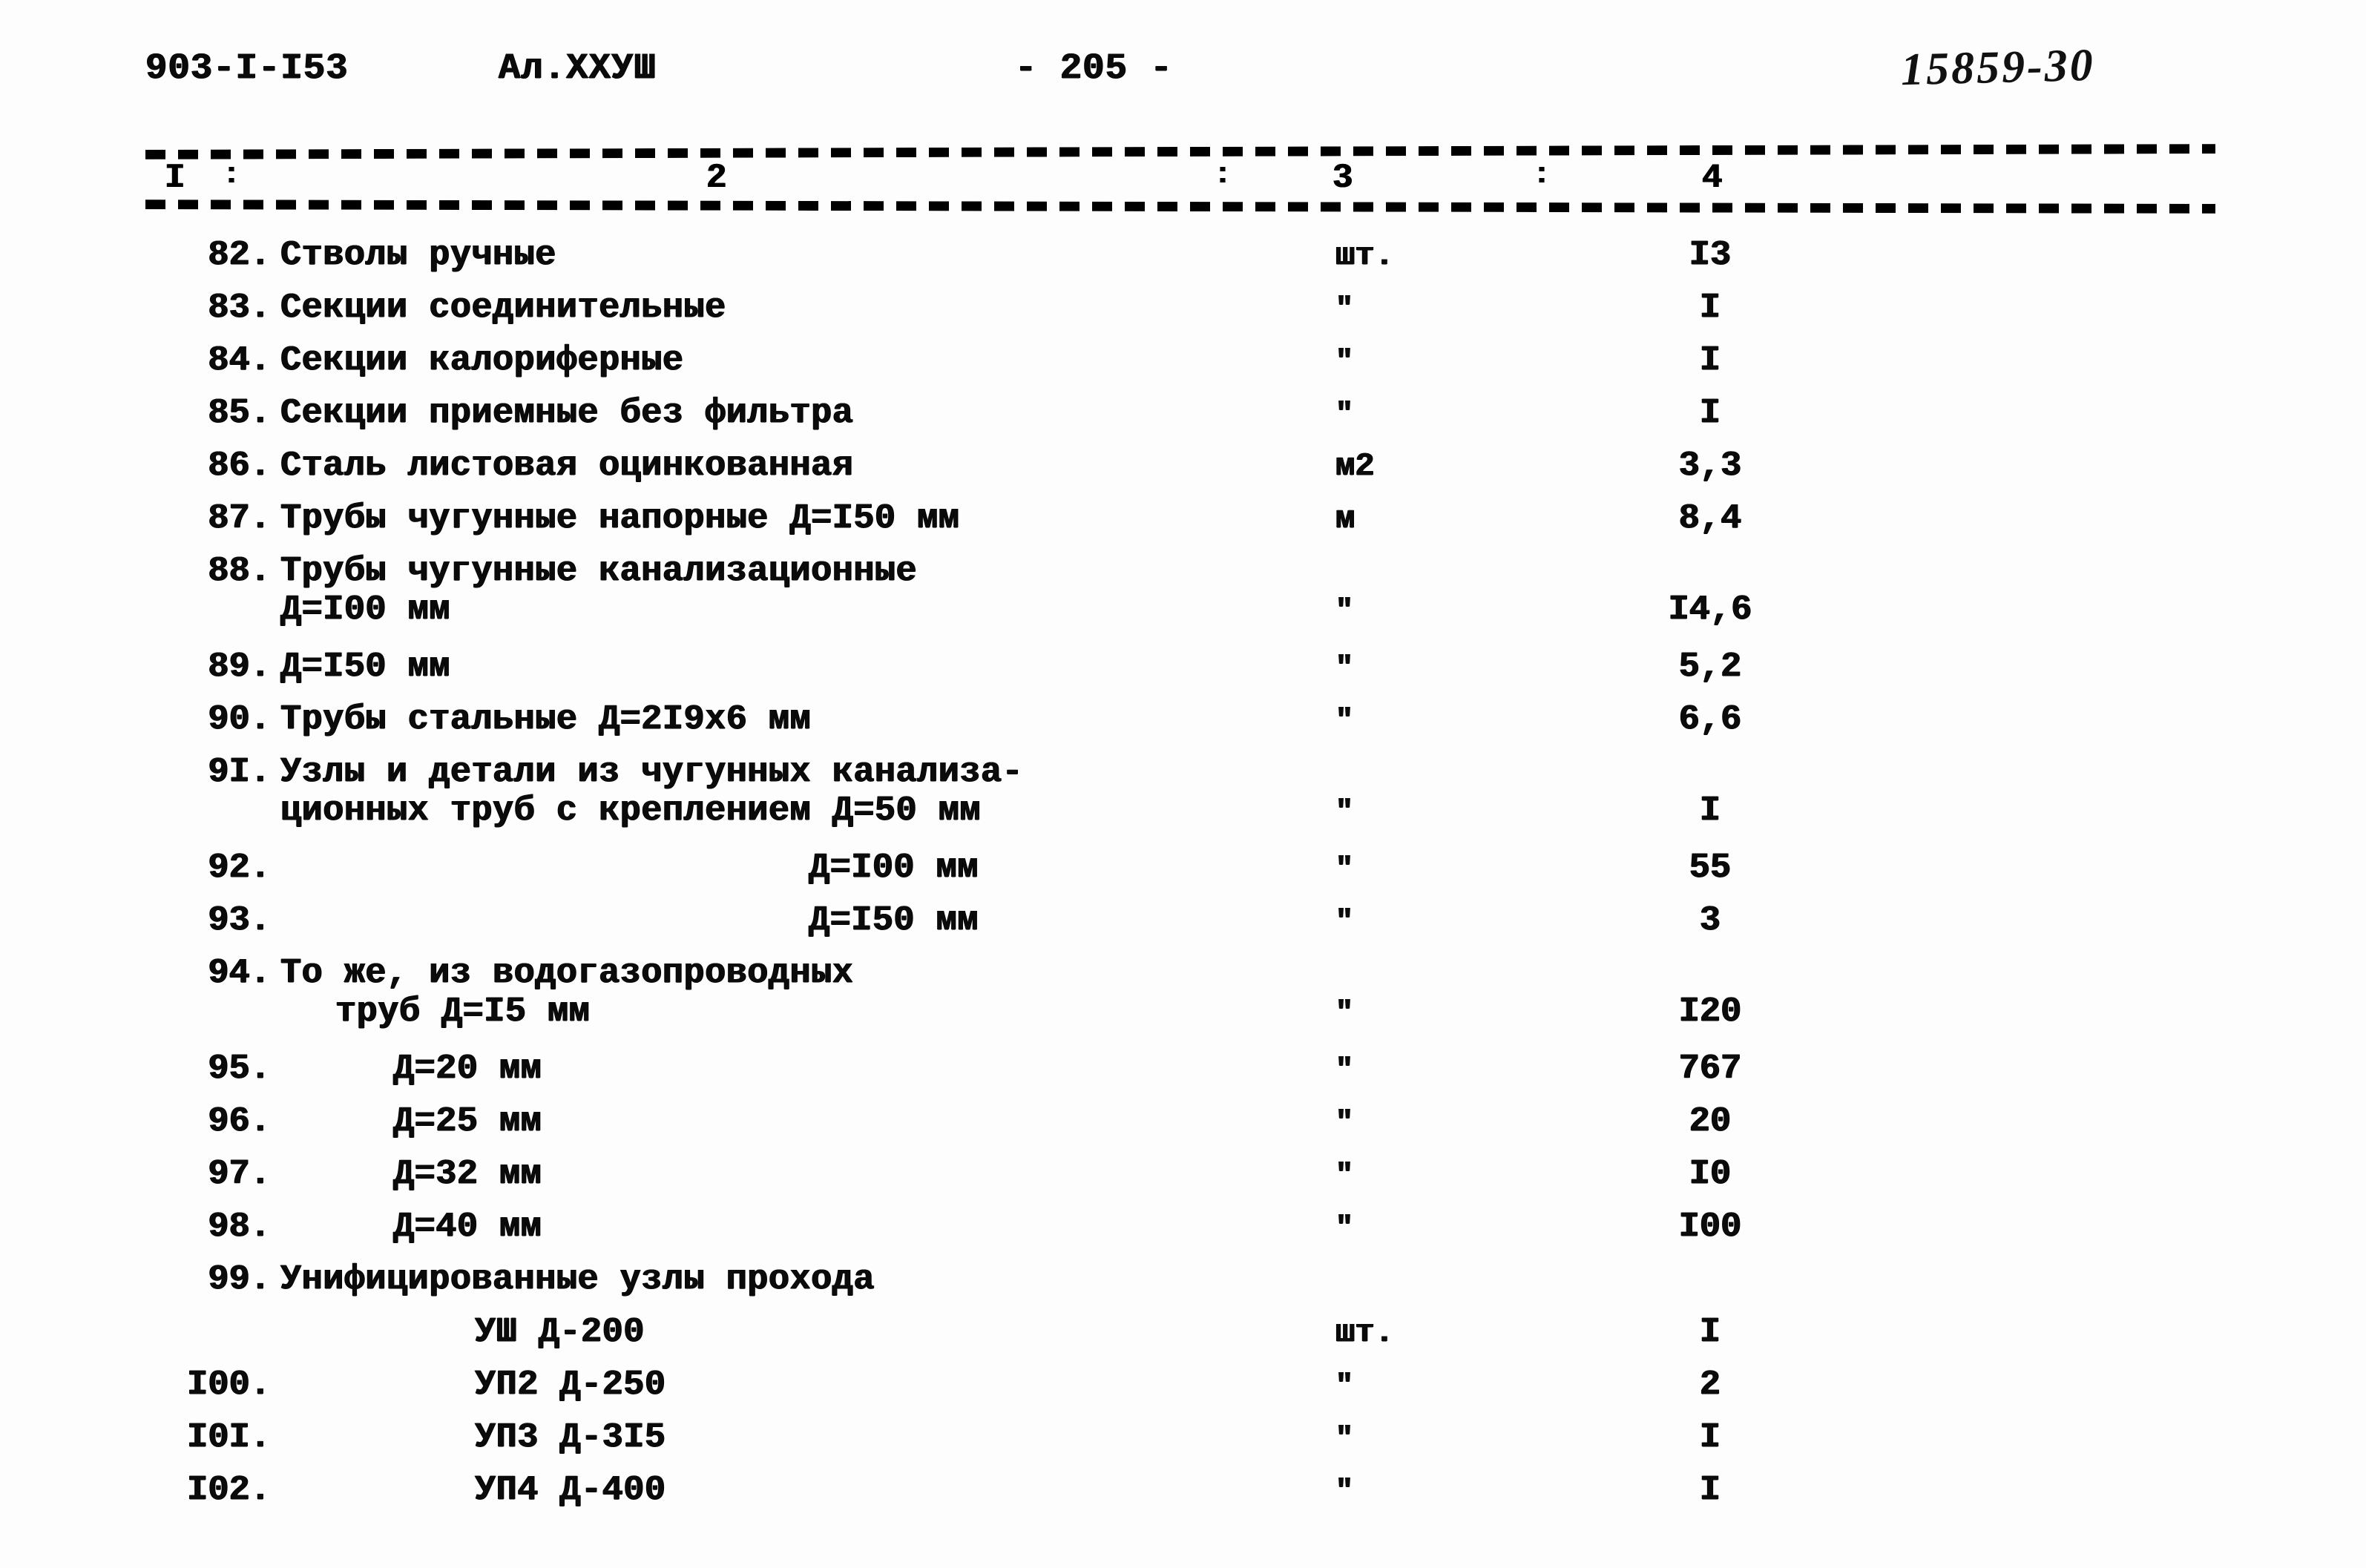  Describe the element at coordinates (239, 720) in the screenshot. I see `row-number: 90.` at that location.